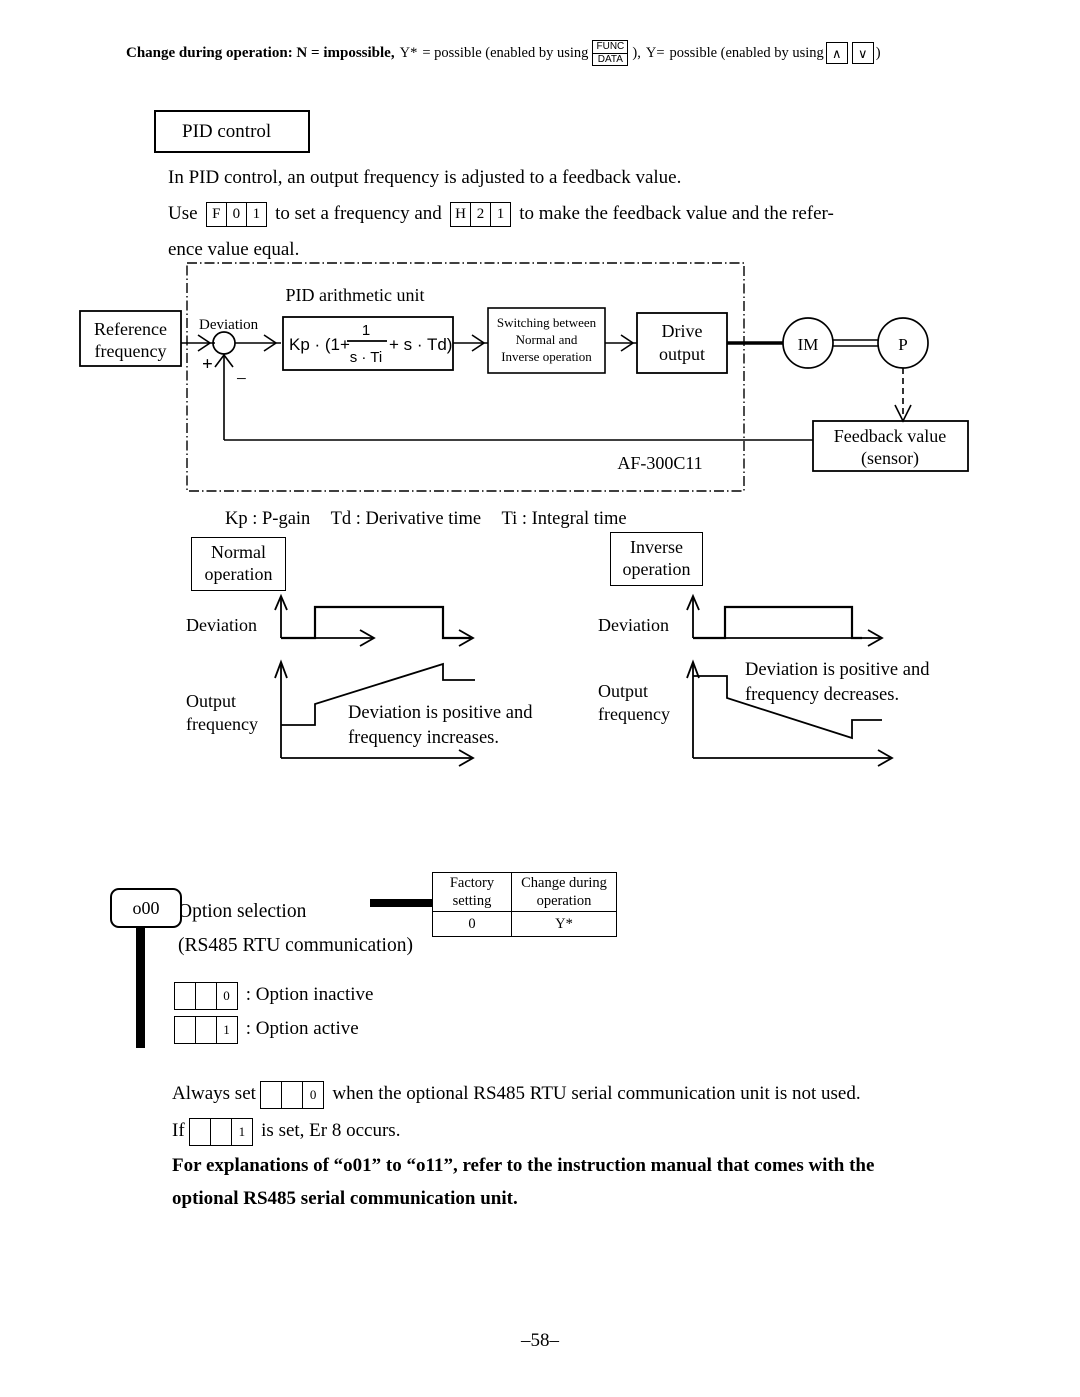 The image size is (1080, 1397). What do you see at coordinates (423, 738) in the screenshot?
I see `normal-note-line2: frequency increases.` at bounding box center [423, 738].